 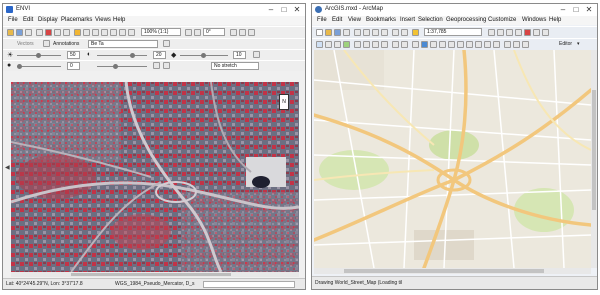 What do you see at coordinates (214, 32) in the screenshot?
I see `rotation-field: 0°` at bounding box center [214, 32].